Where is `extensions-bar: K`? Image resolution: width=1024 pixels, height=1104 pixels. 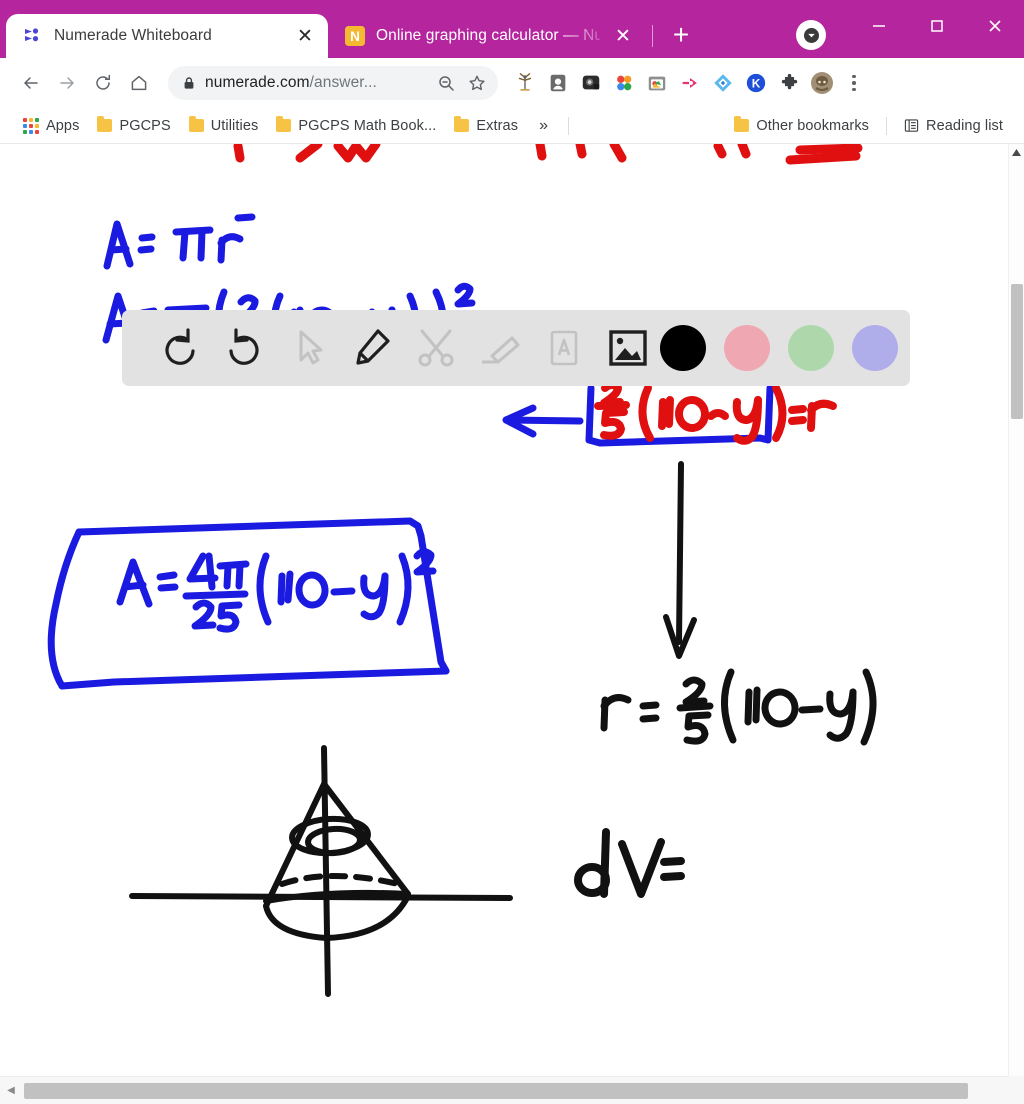 extensions-bar: K is located at coordinates (762, 83).